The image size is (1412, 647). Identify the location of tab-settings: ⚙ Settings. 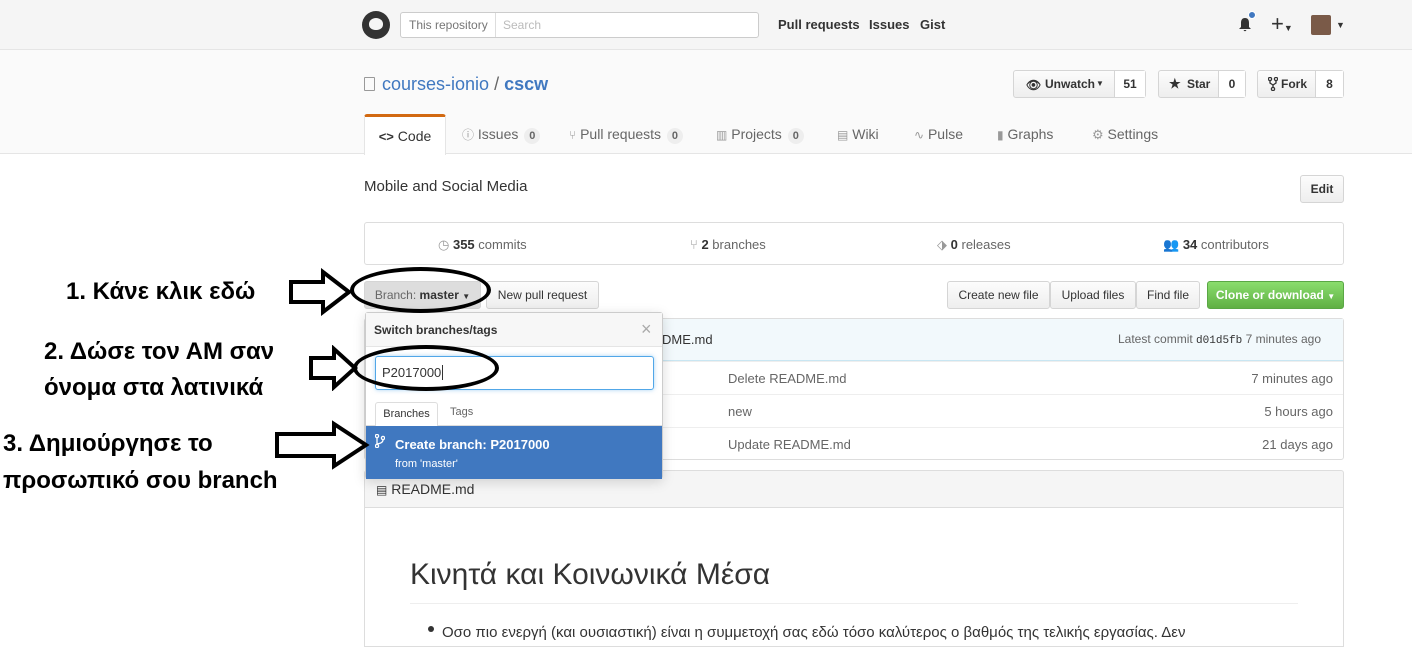
(1125, 134).